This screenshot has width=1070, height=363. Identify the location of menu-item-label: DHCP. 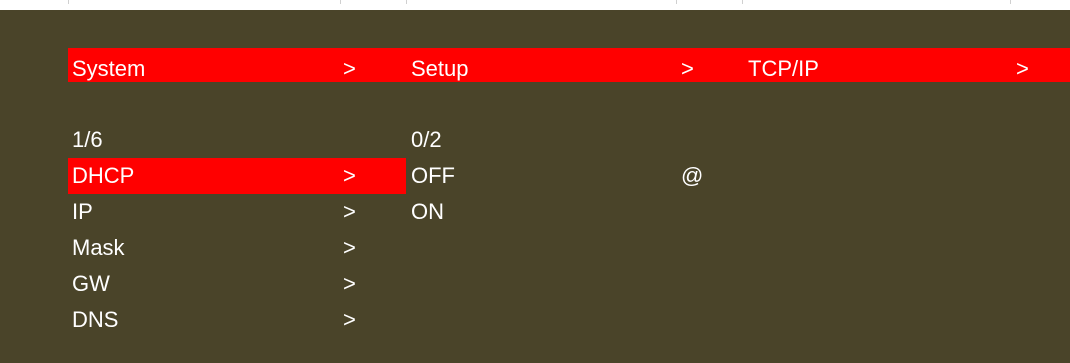
(103, 175).